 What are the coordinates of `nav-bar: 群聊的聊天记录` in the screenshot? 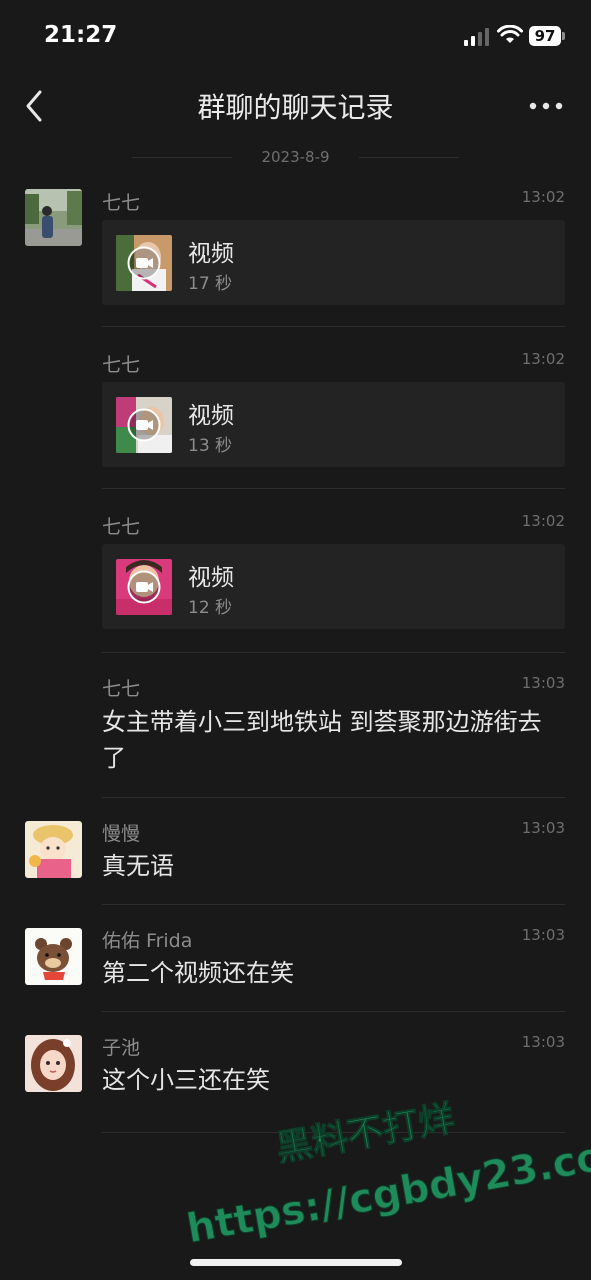 It's located at (295, 106).